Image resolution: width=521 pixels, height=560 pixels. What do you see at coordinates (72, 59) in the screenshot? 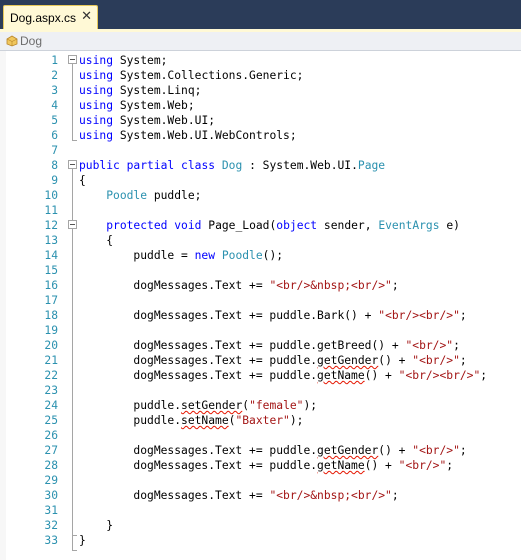
I see `collapse-usings-icon` at bounding box center [72, 59].